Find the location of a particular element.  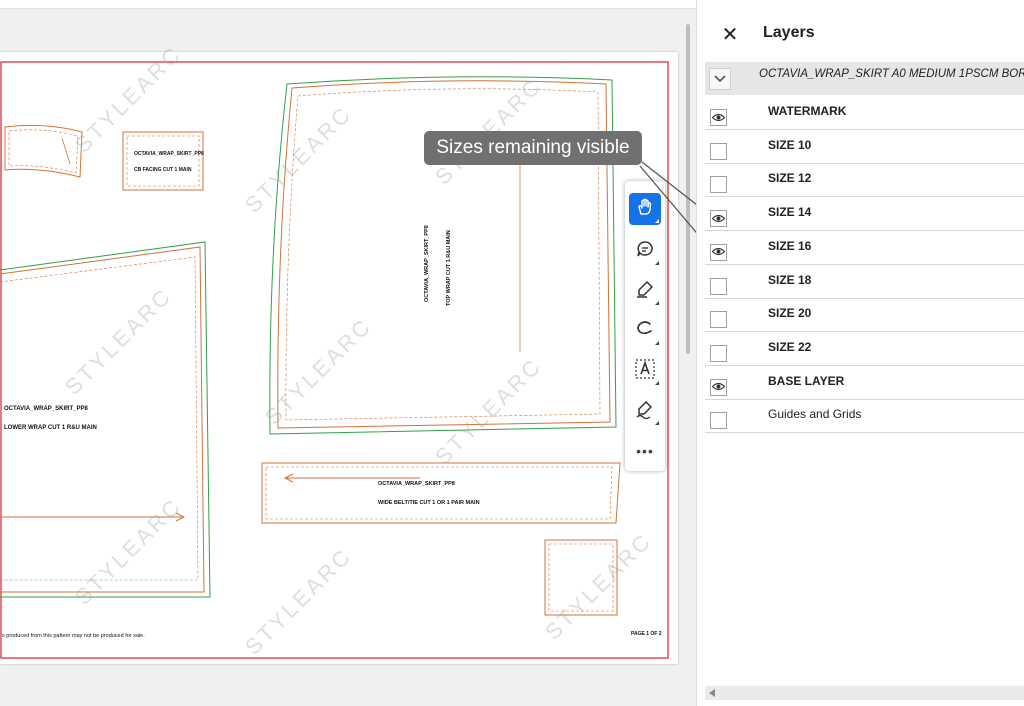

highlight-tool-button is located at coordinates (645, 291).